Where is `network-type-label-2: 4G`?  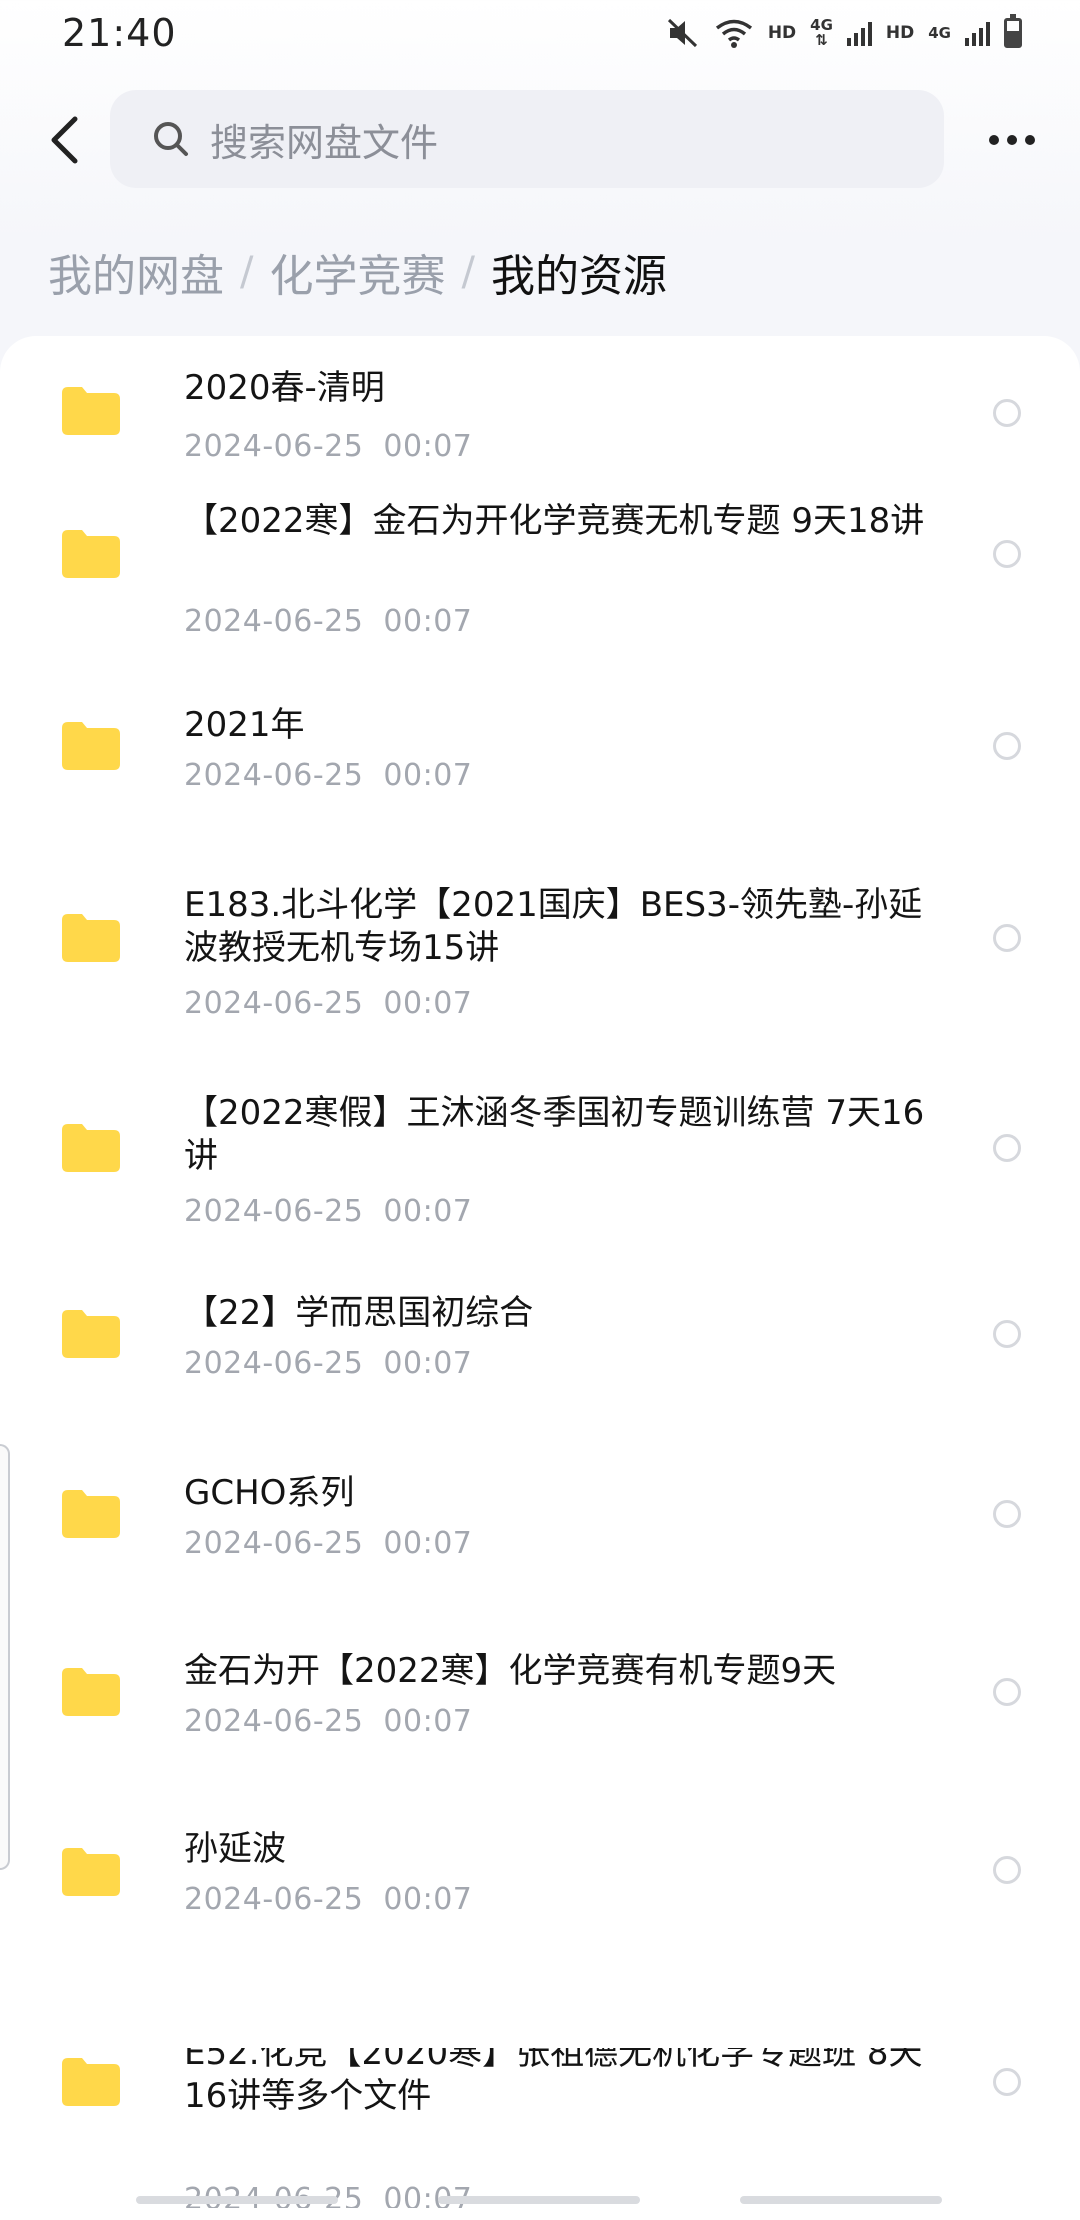 network-type-label-2: 4G is located at coordinates (939, 32).